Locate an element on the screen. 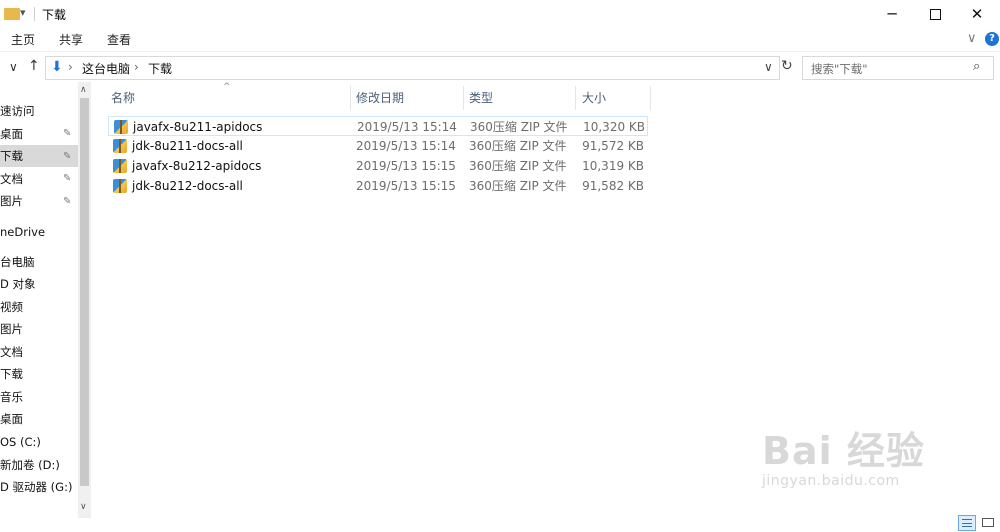 The image size is (1000, 532). breadcrumb-this-pc: 这台电脑 is located at coordinates (106, 68).